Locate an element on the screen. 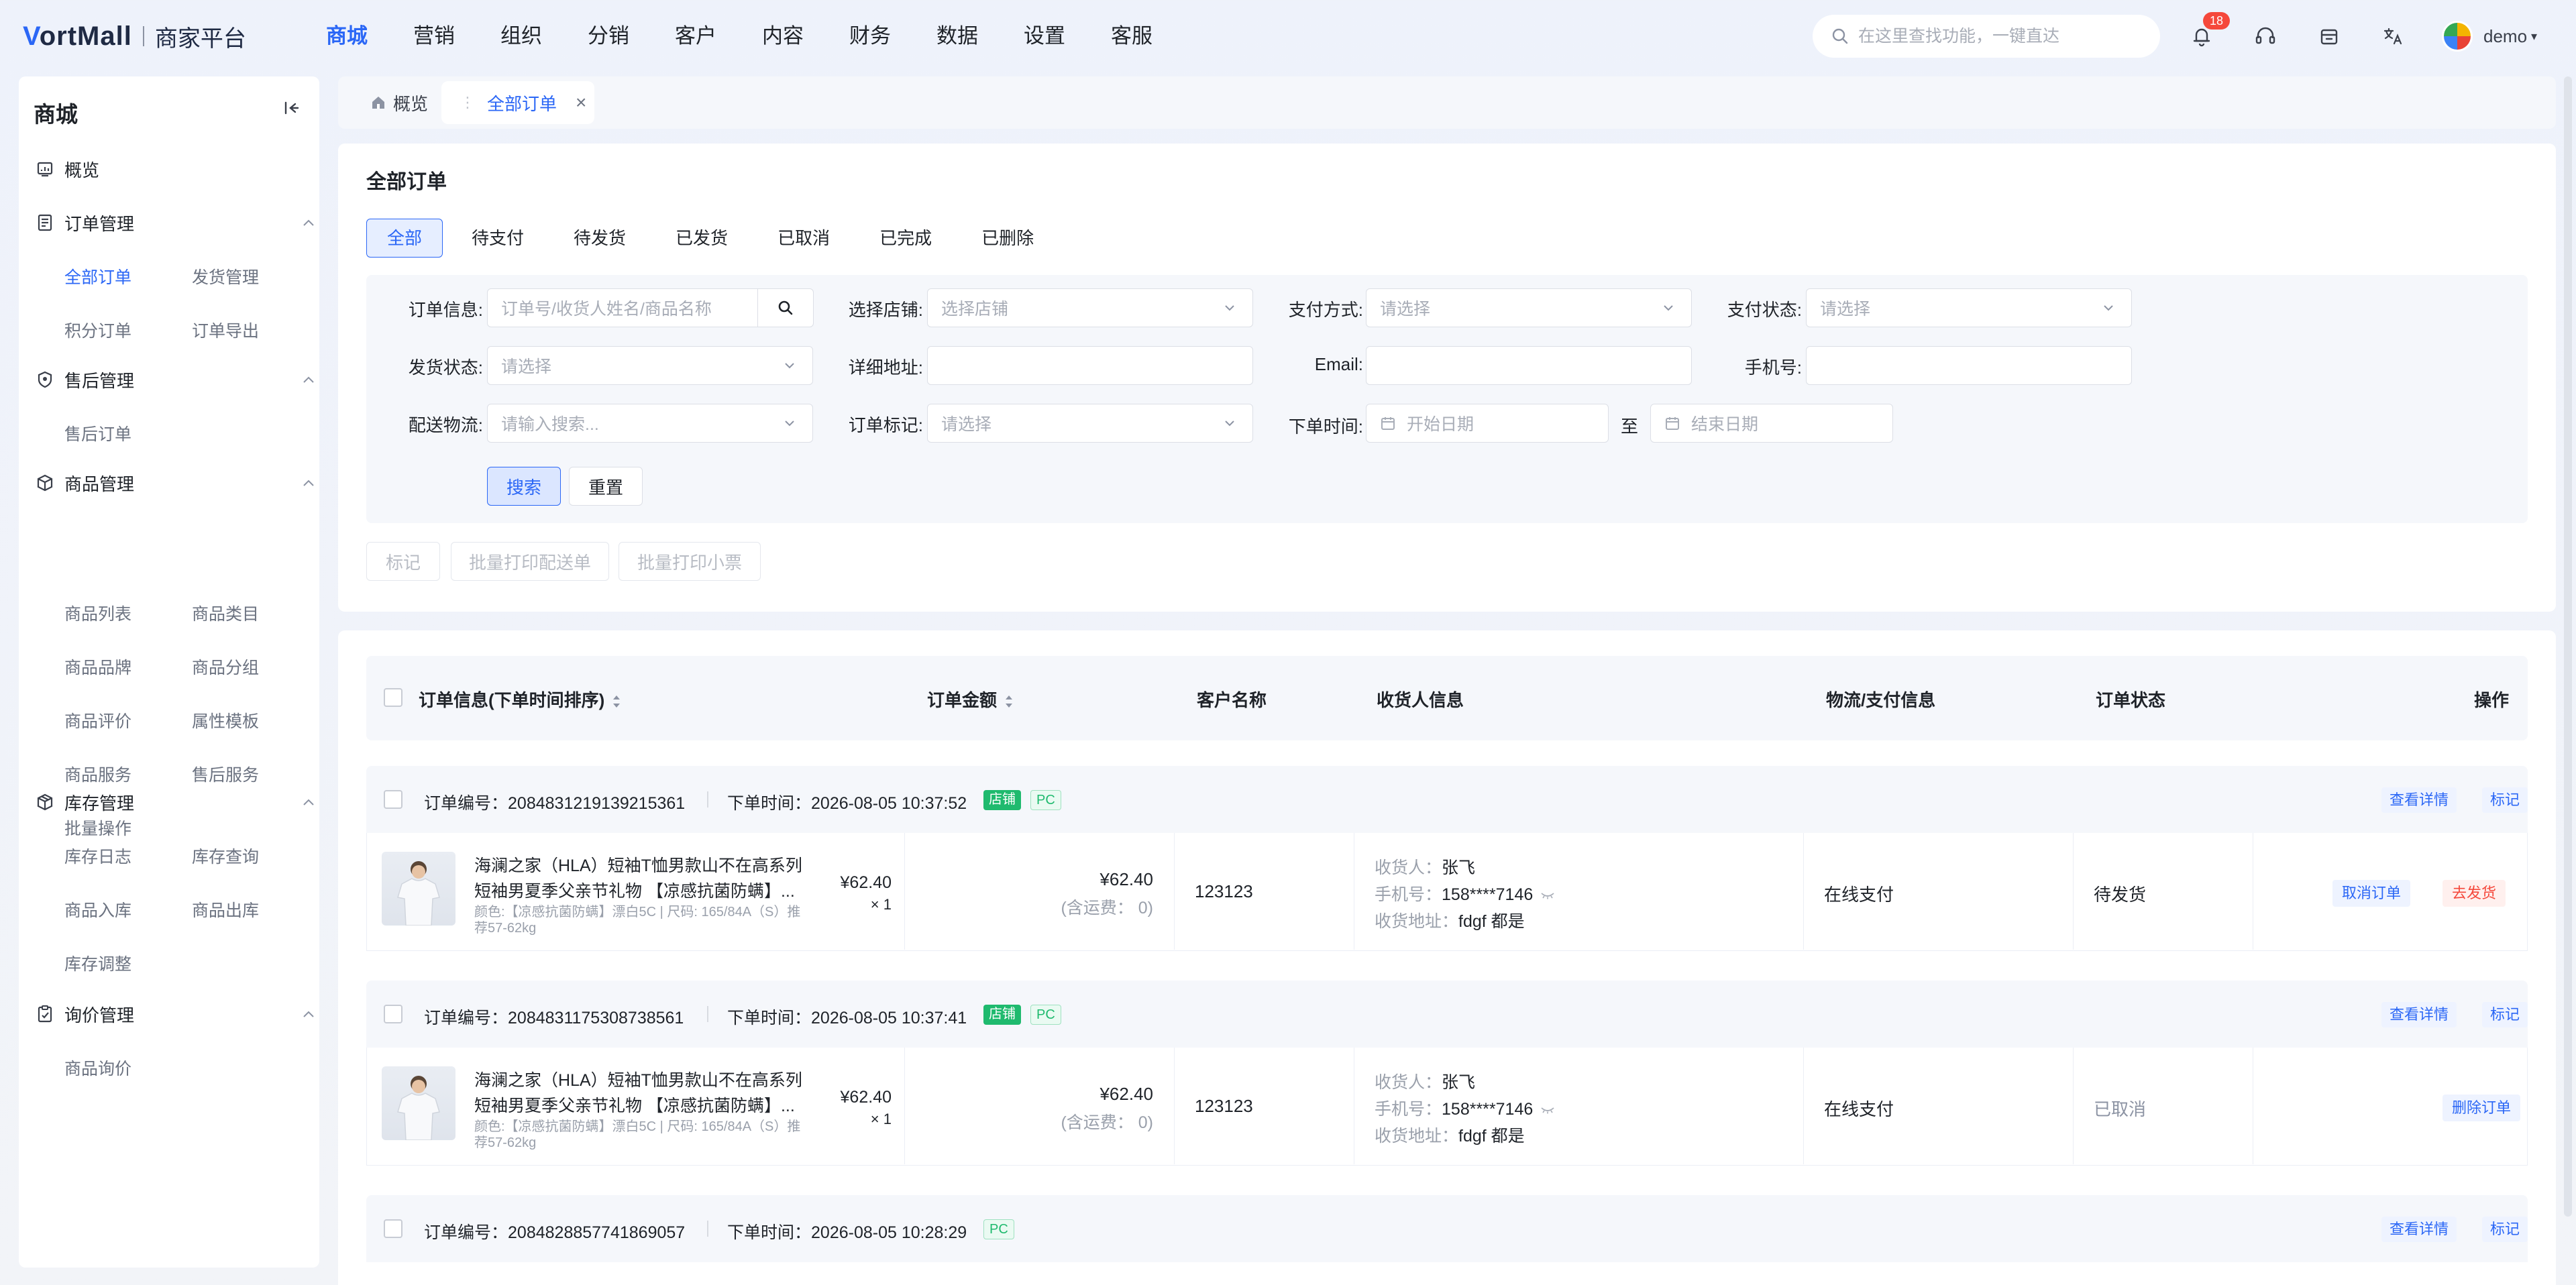 Image resolution: width=2576 pixels, height=1285 pixels. sidebar-item-product-category: 商品类目 is located at coordinates (225, 613).